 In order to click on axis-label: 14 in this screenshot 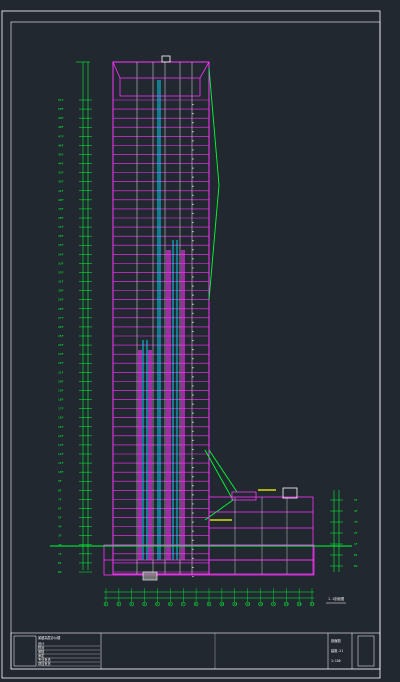, I will do `click(274, 604)`.